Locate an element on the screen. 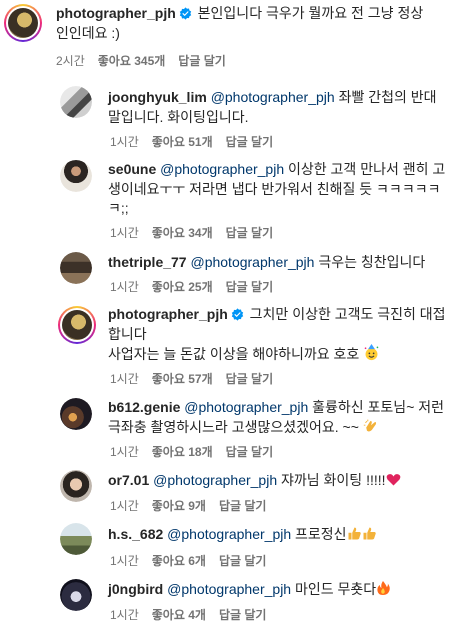 This screenshot has height=628, width=455. likes-count: 좋아요 51개 is located at coordinates (182, 142).